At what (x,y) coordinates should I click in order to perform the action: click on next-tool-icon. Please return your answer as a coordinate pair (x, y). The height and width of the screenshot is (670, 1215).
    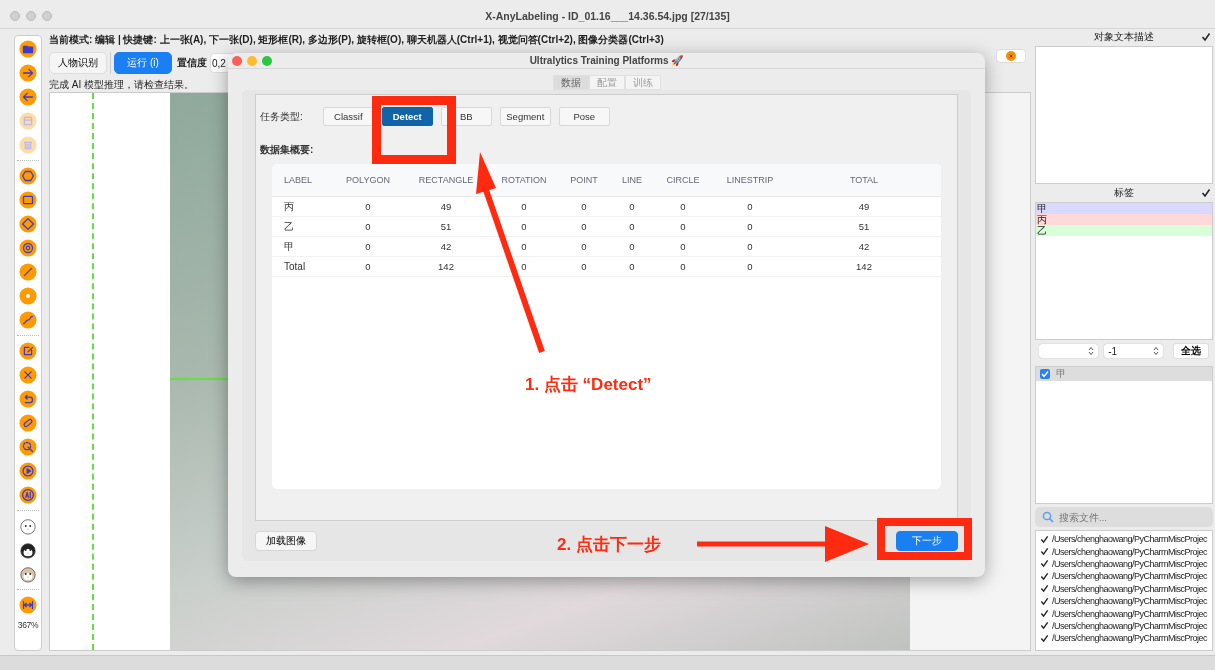
    Looking at the image, I should click on (28, 73).